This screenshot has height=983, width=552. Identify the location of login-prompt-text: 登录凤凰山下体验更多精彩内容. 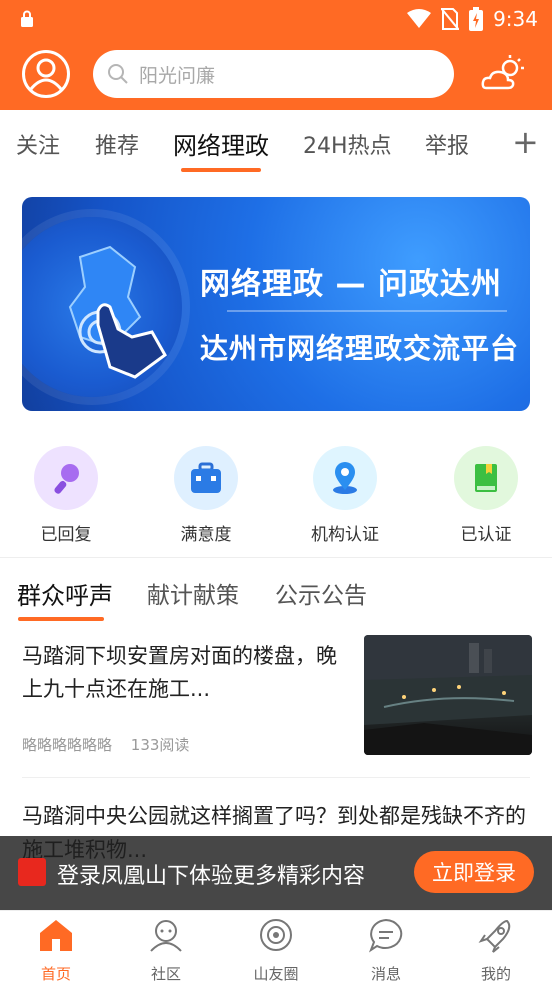
(211, 876).